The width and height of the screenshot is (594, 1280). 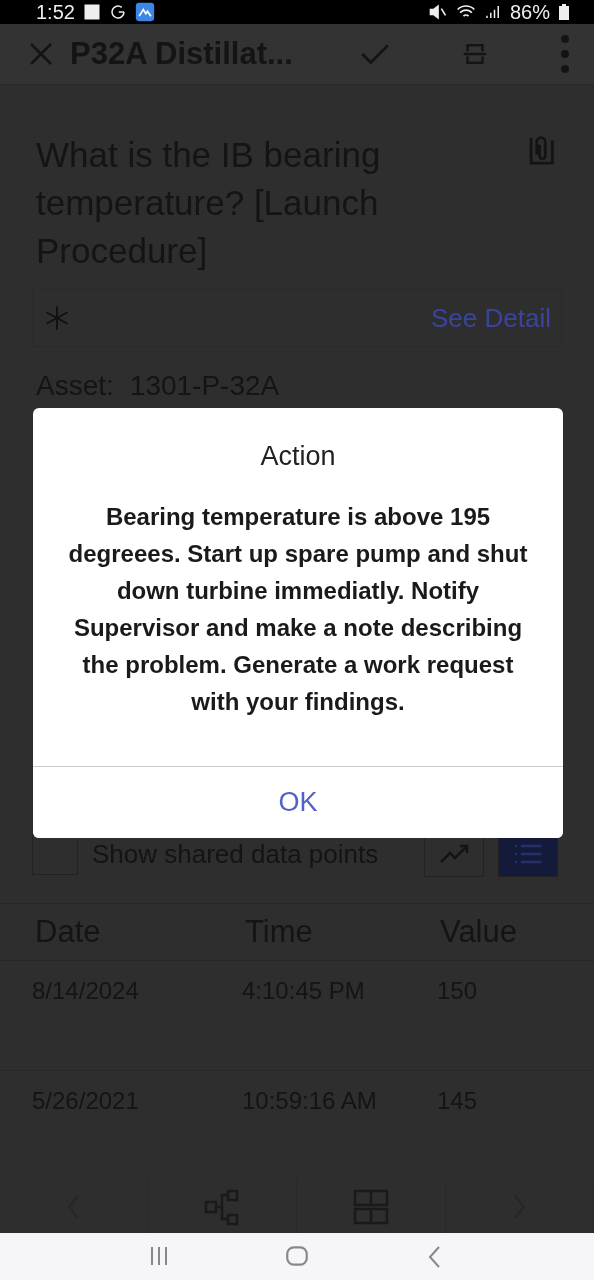 I want to click on clock: 1:52, so click(x=55, y=12).